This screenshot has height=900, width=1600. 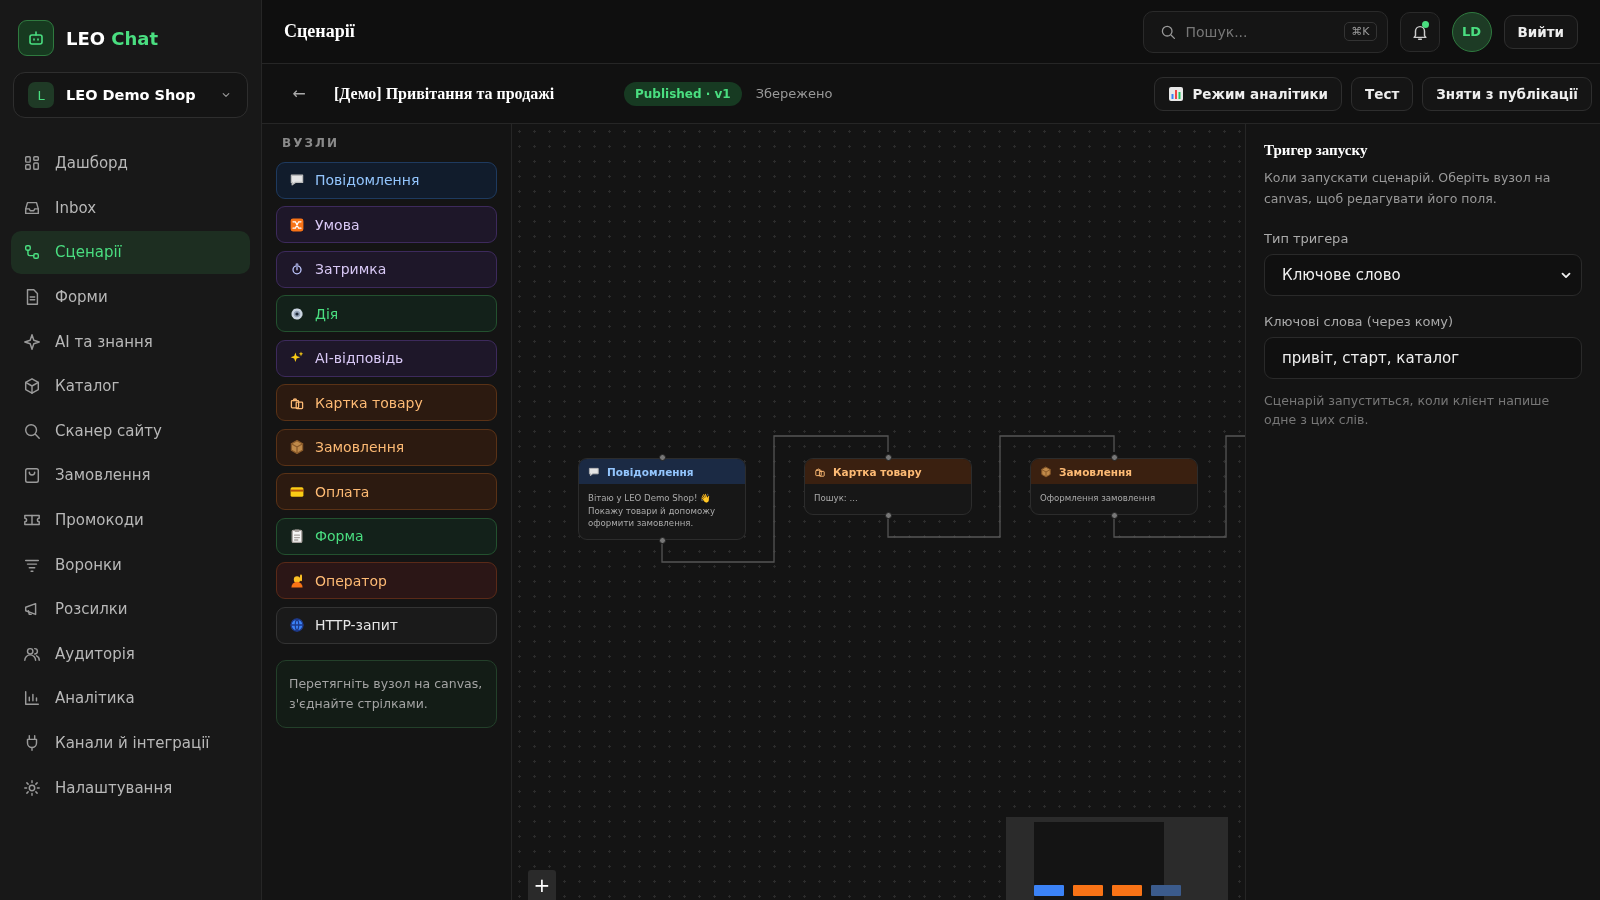 I want to click on node-body: Вітаю у LEO Demo Shop! 👋 Покажу товари й допоможу оформити замовлення., so click(x=652, y=511).